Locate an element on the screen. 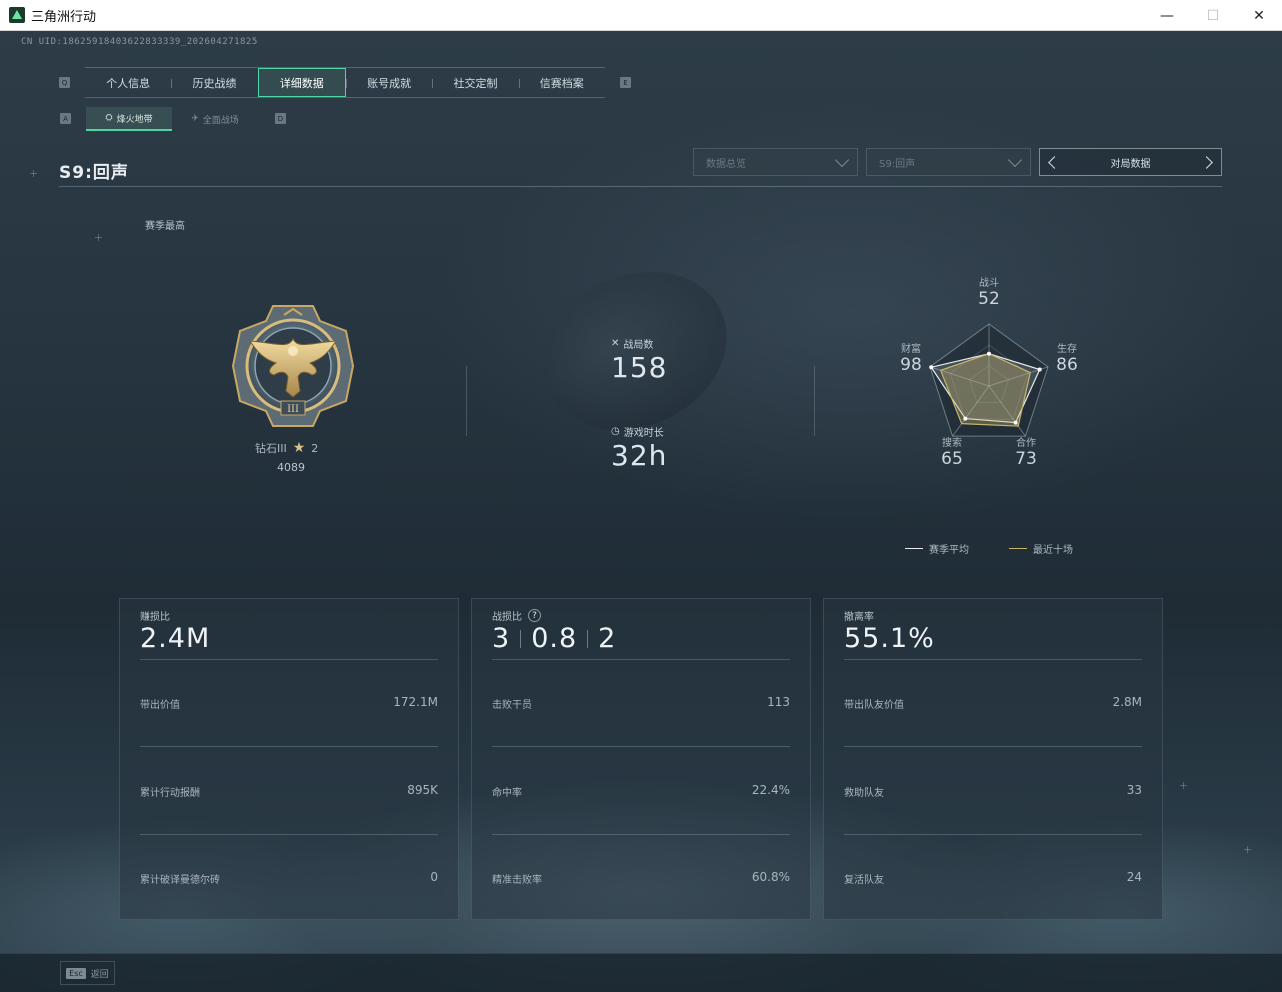 The width and height of the screenshot is (1282, 992). card-title: 赚损比 is located at coordinates (155, 617).